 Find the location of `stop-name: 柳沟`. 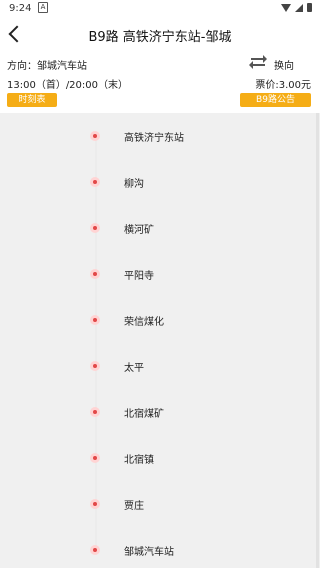

stop-name: 柳沟 is located at coordinates (134, 184).